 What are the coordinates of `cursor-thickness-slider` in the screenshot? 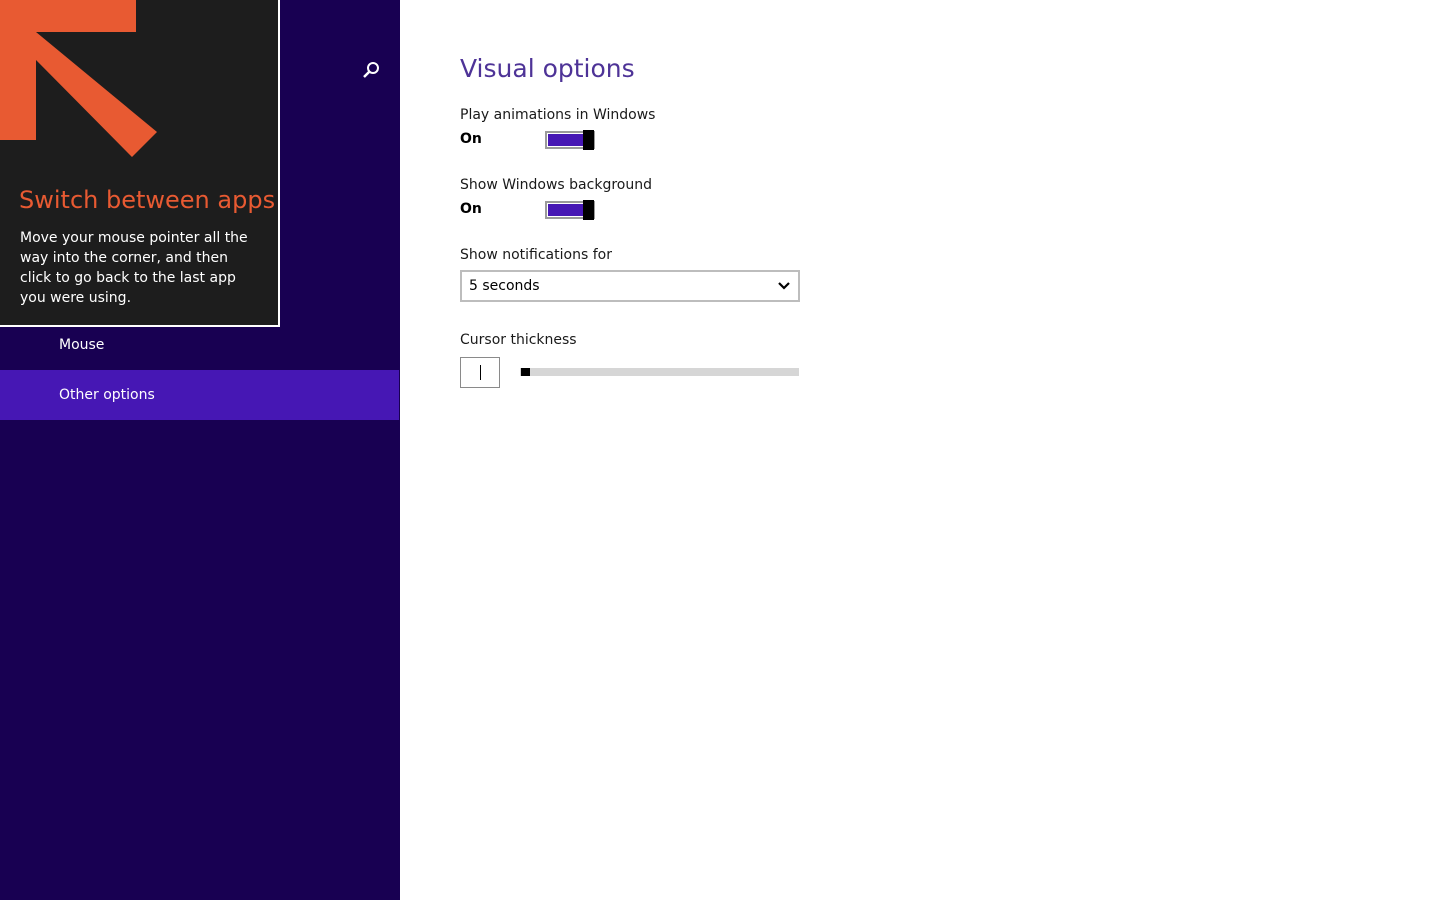 It's located at (660, 373).